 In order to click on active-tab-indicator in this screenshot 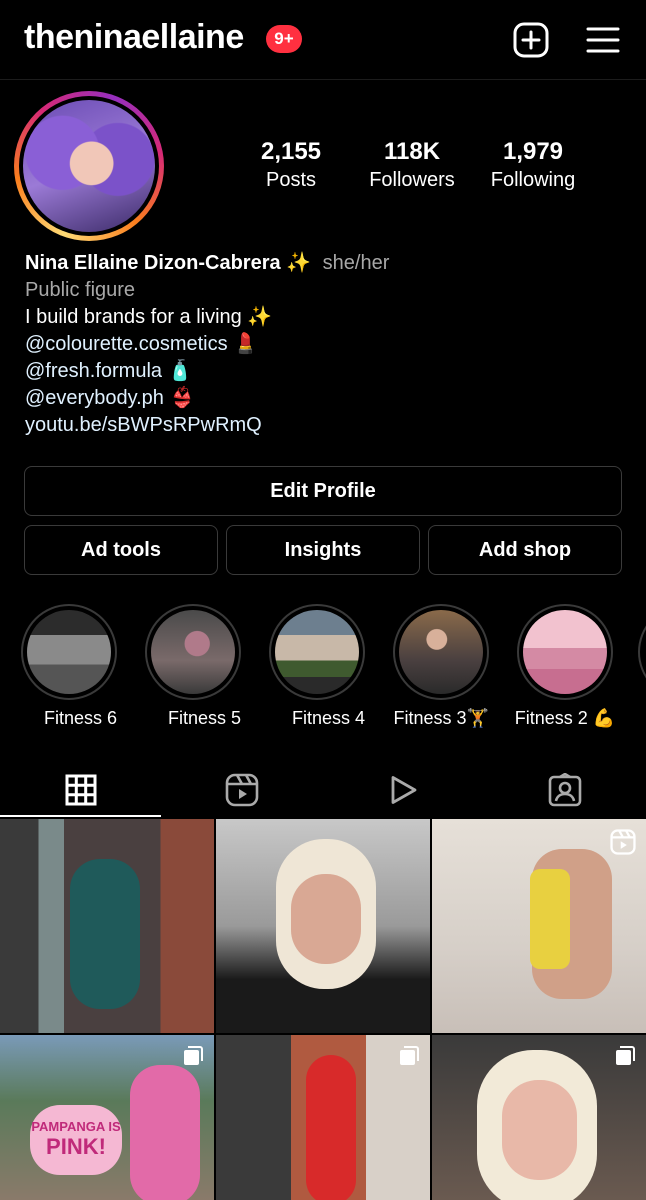, I will do `click(80, 816)`.